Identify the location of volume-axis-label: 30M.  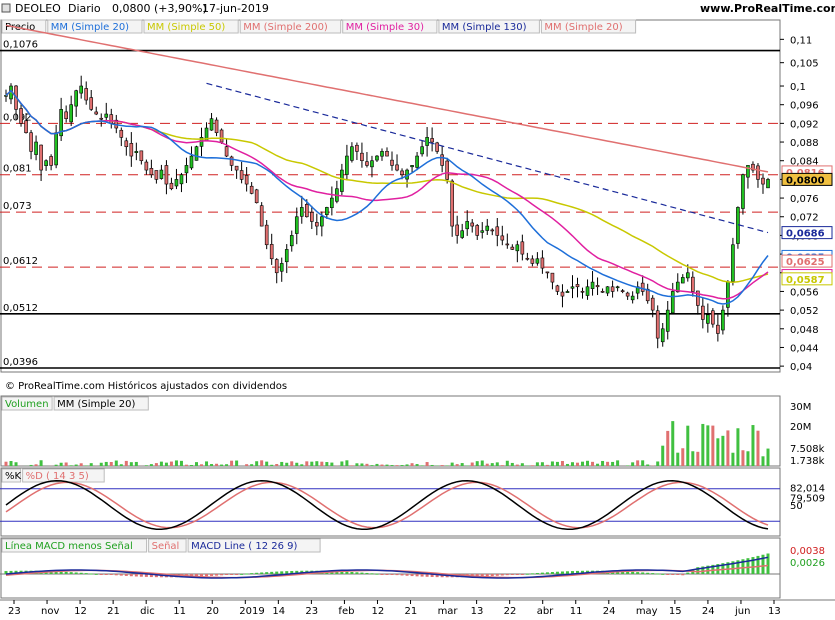
(800, 407).